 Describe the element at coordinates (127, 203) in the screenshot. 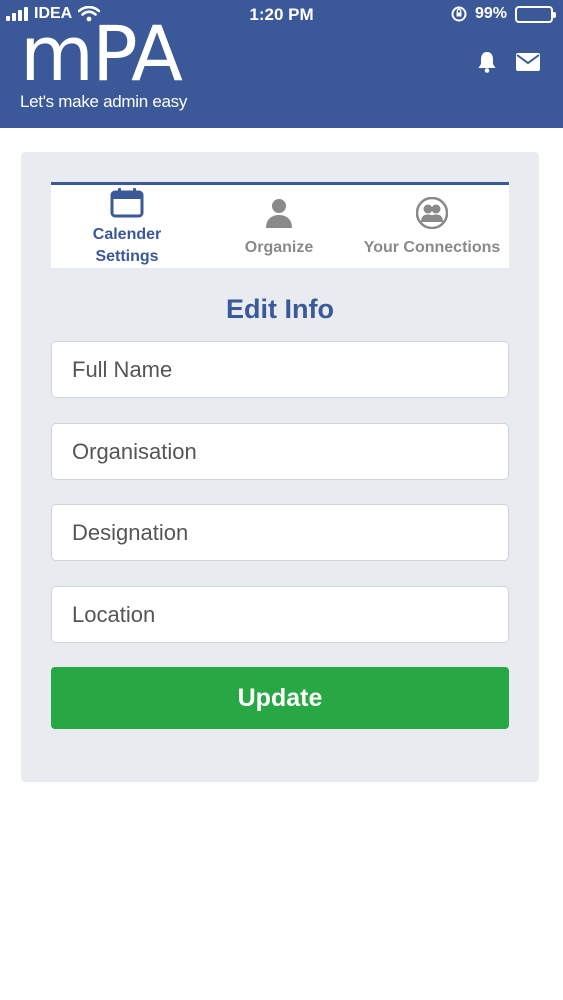

I see `calendar-icon` at that location.